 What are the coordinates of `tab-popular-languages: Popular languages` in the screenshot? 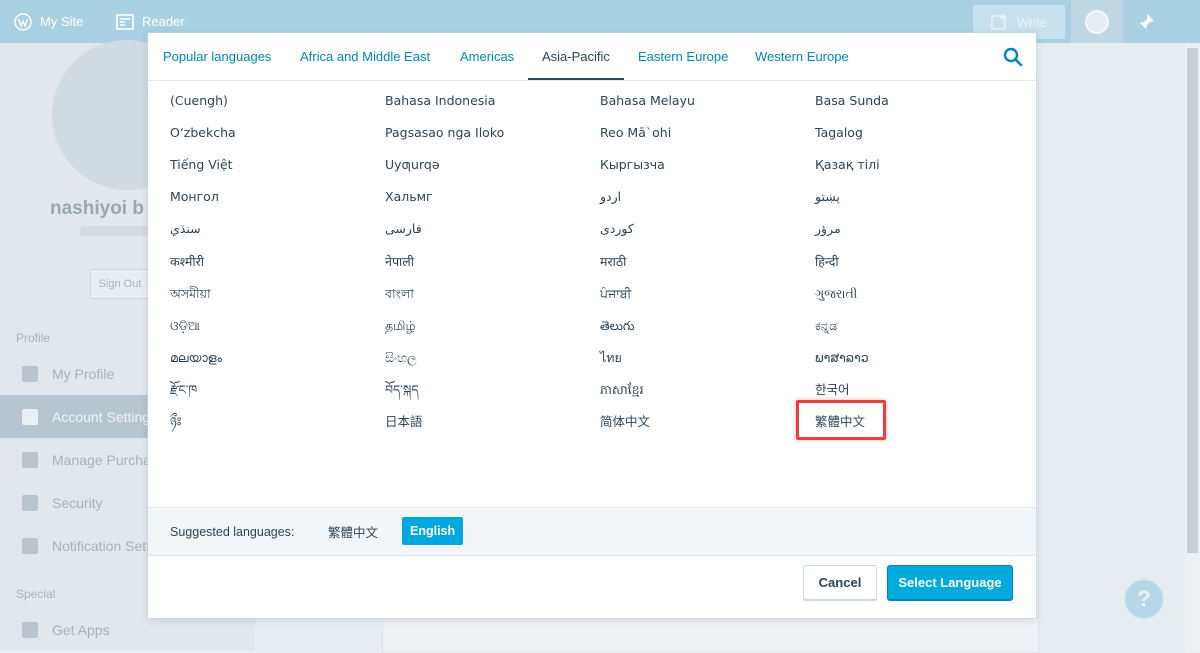 It's located at (217, 56).